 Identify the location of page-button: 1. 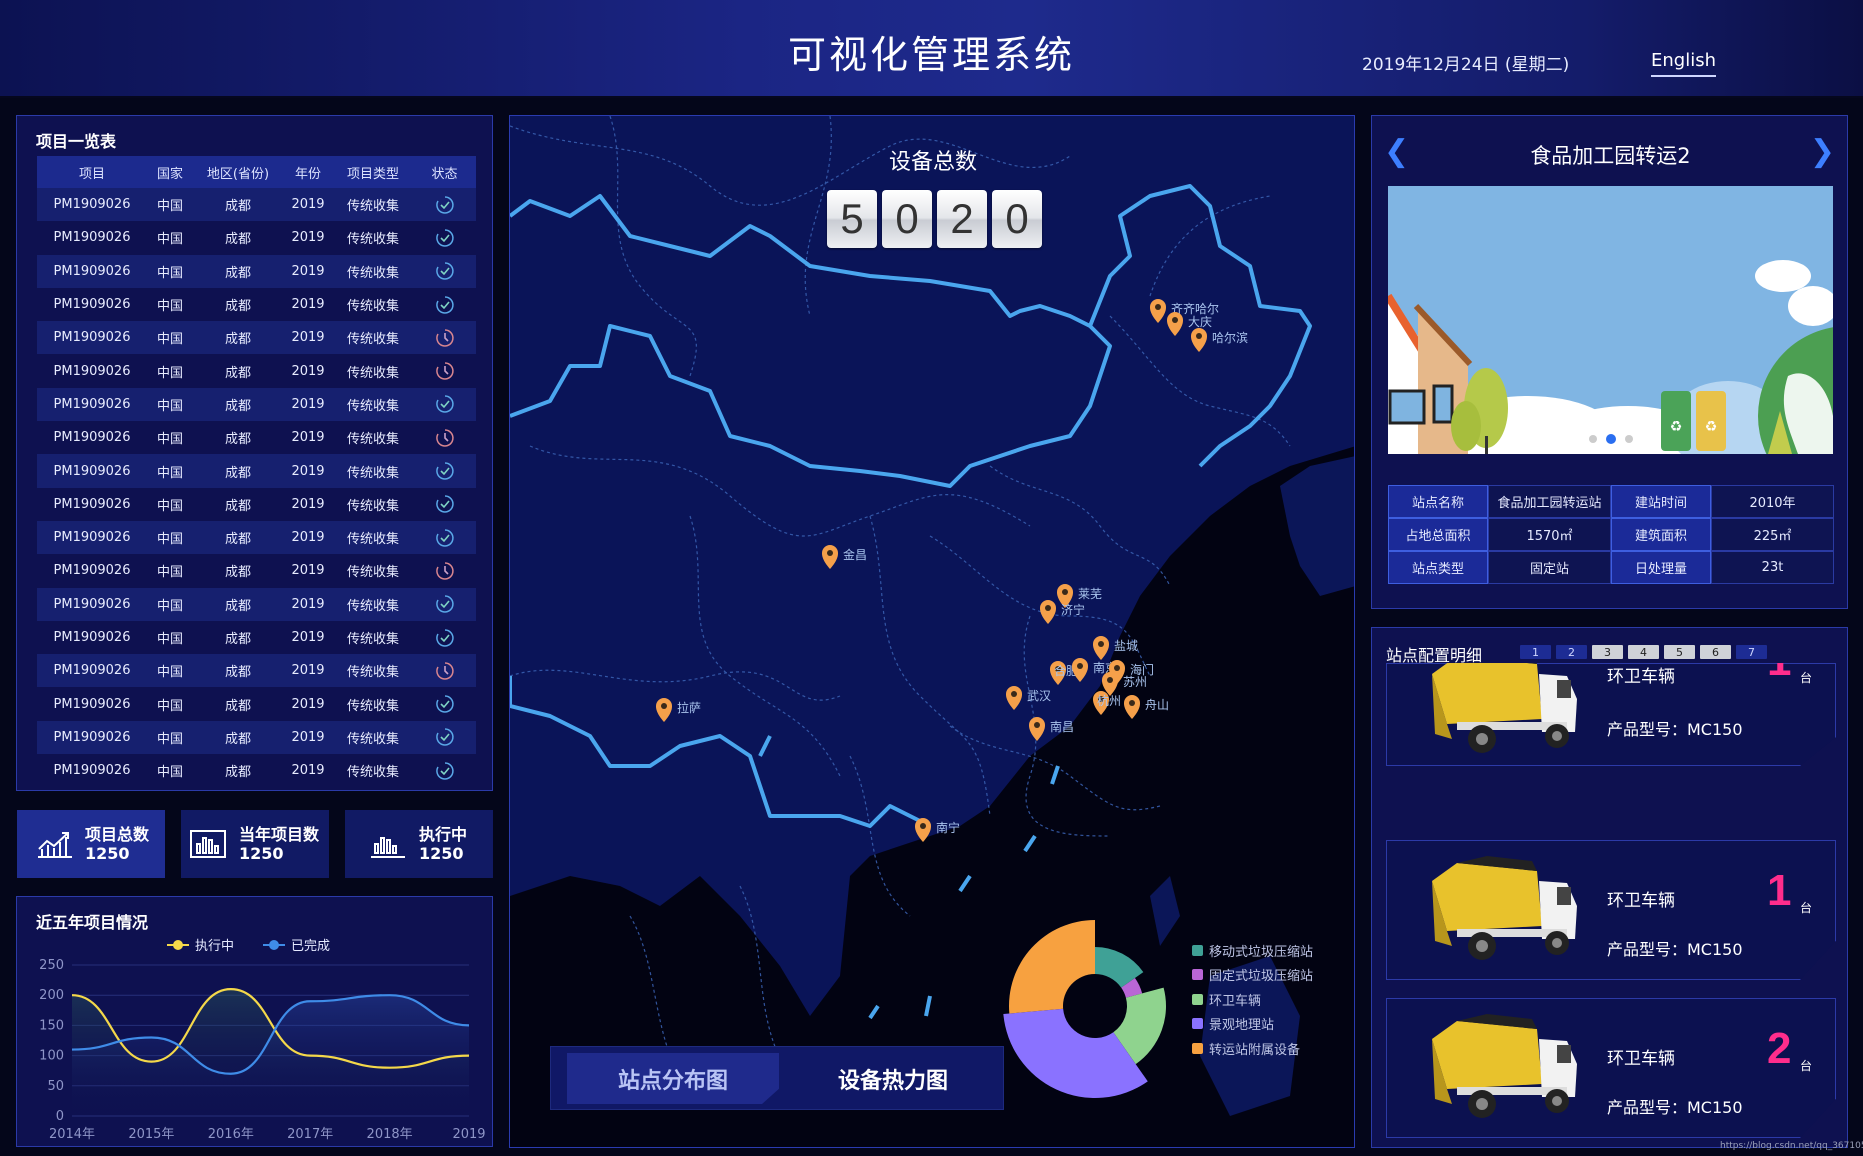
(1535, 652).